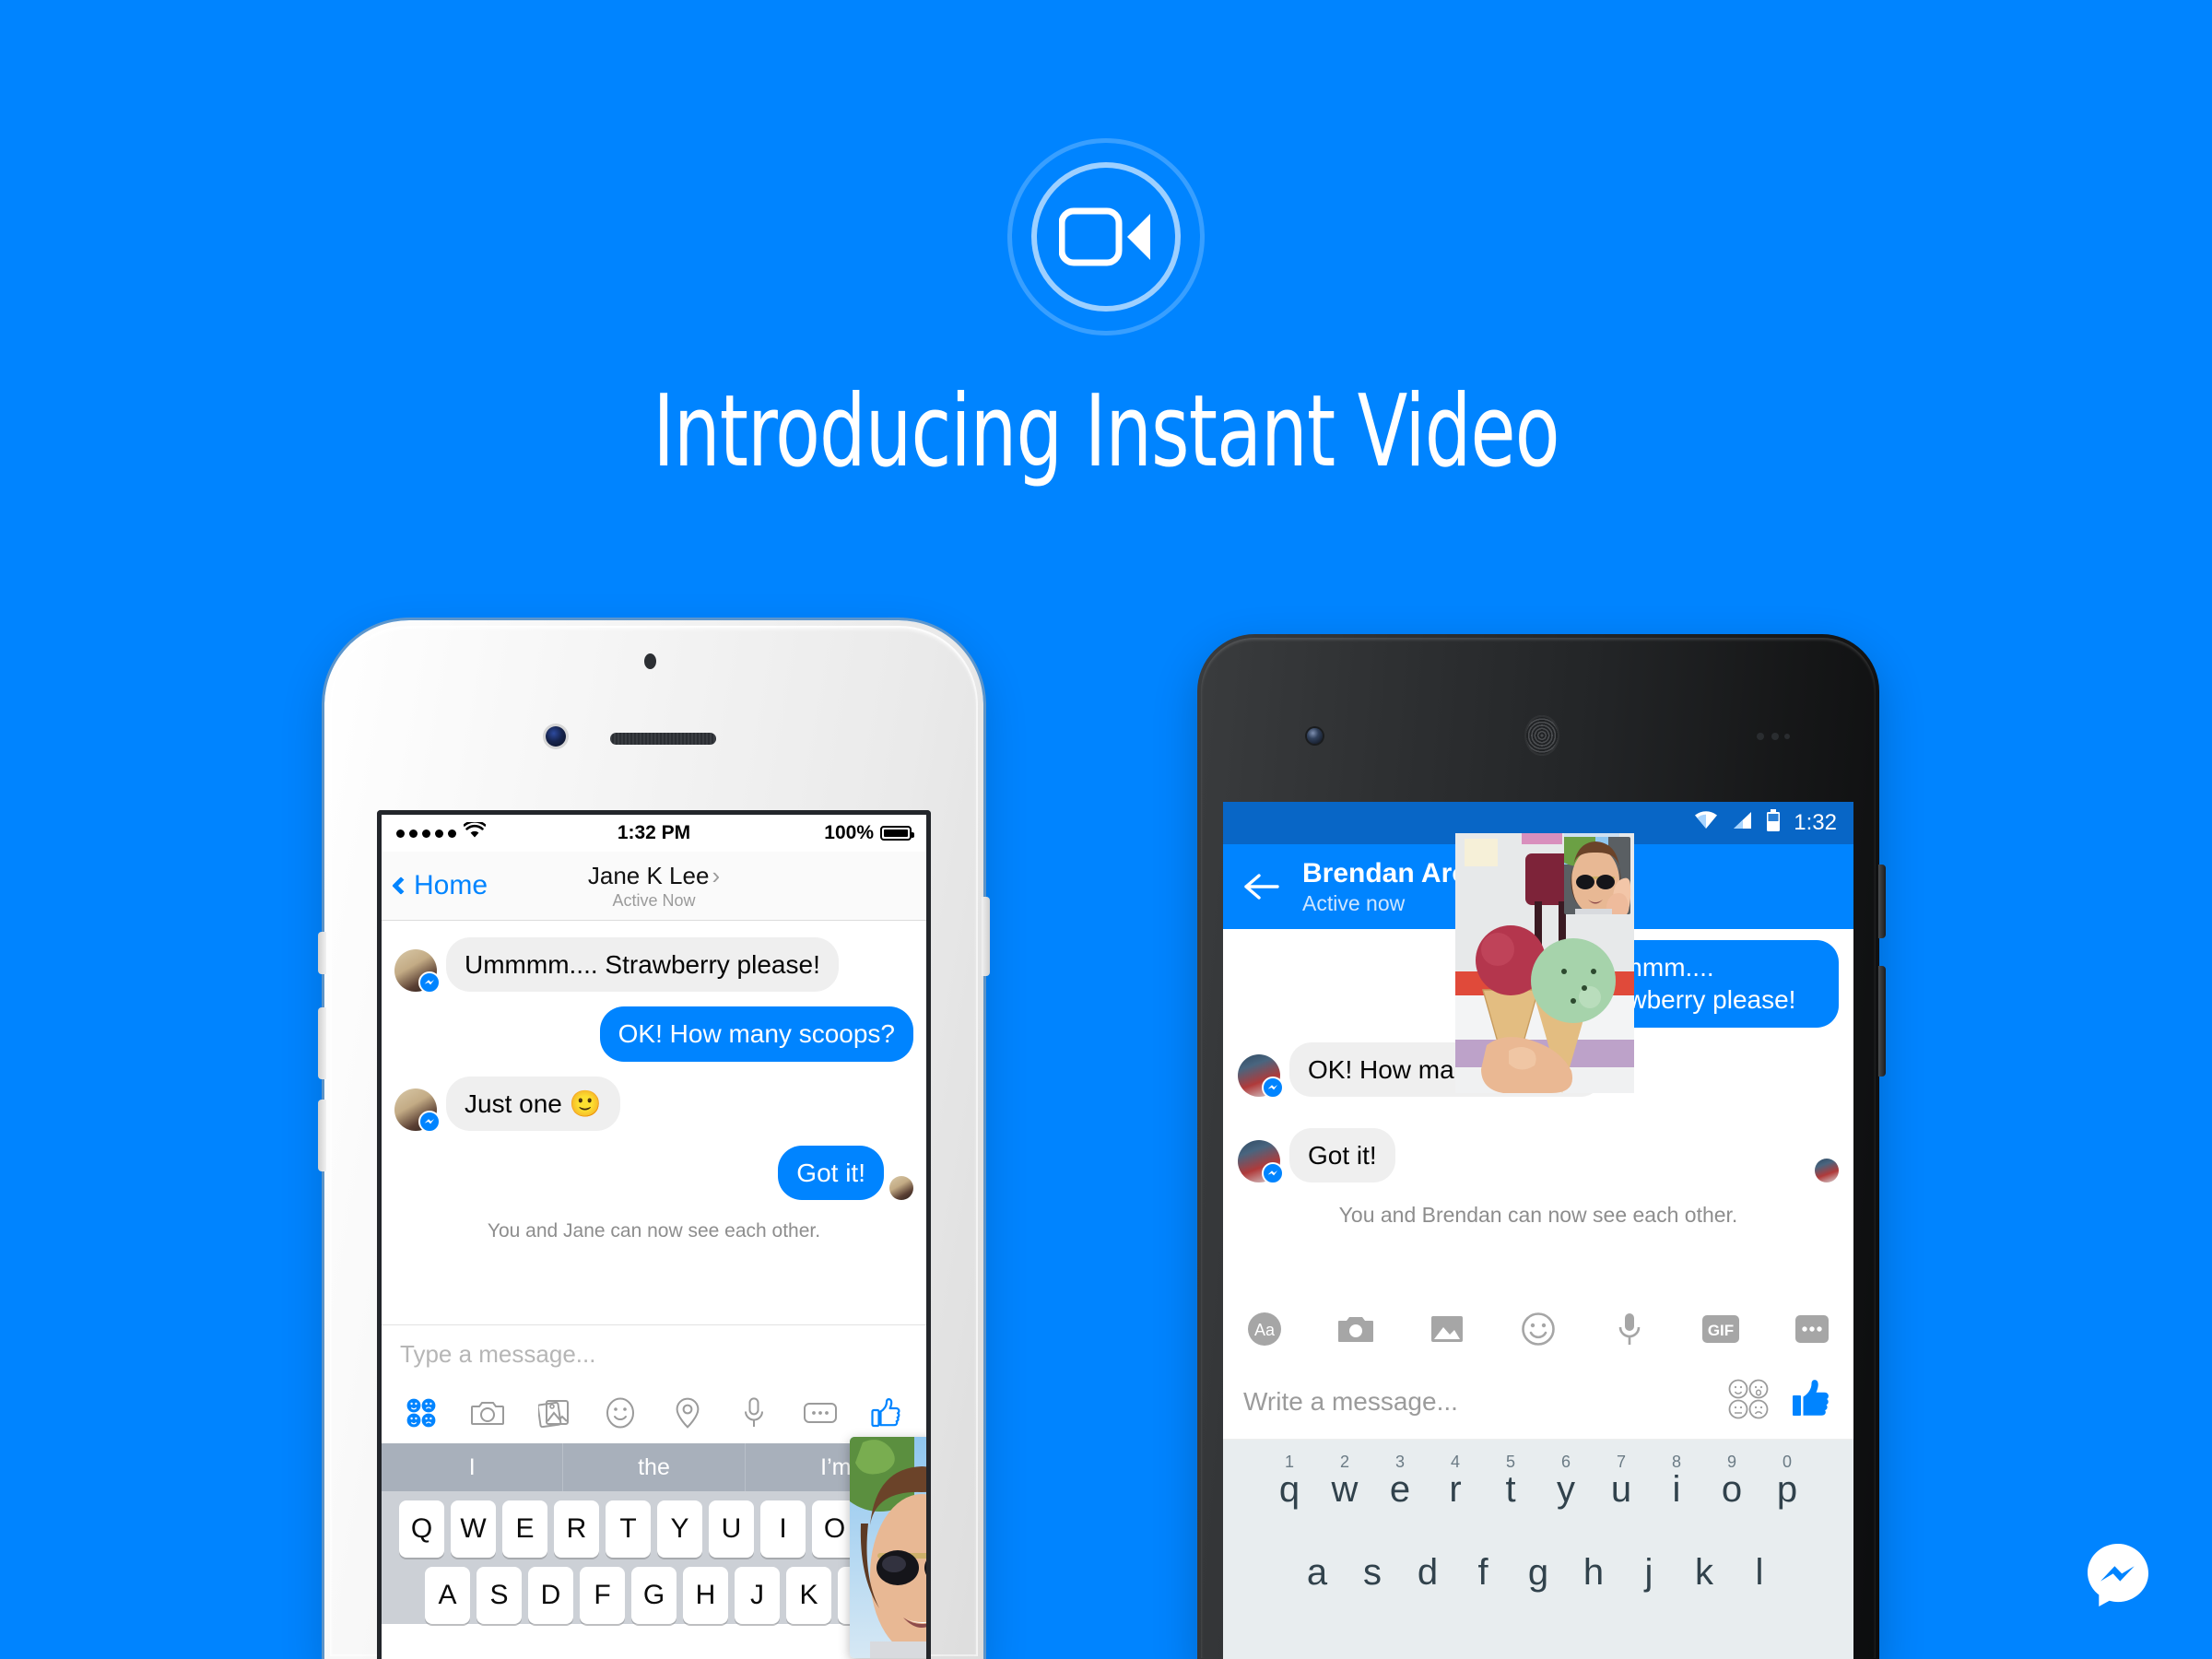 This screenshot has height=1659, width=2212. Describe the element at coordinates (576, 1529) in the screenshot. I see `key: R` at that location.